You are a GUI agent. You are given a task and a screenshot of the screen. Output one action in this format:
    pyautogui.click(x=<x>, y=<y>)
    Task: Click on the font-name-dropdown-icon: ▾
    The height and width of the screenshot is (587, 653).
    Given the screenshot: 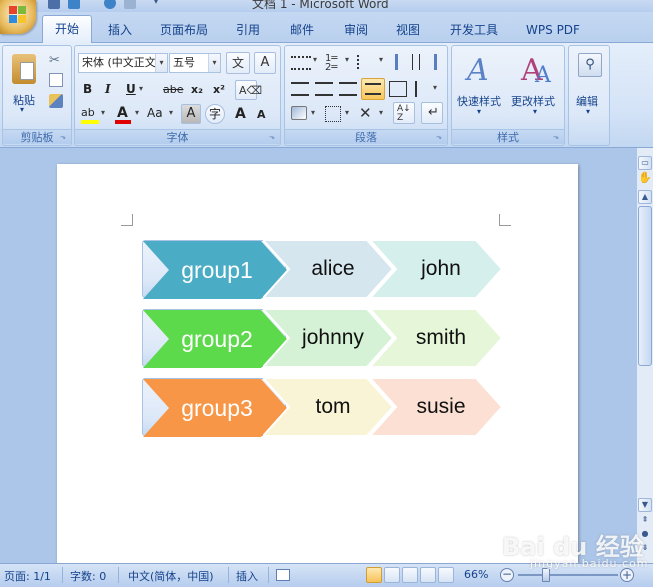 What is the action you would take?
    pyautogui.click(x=161, y=63)
    